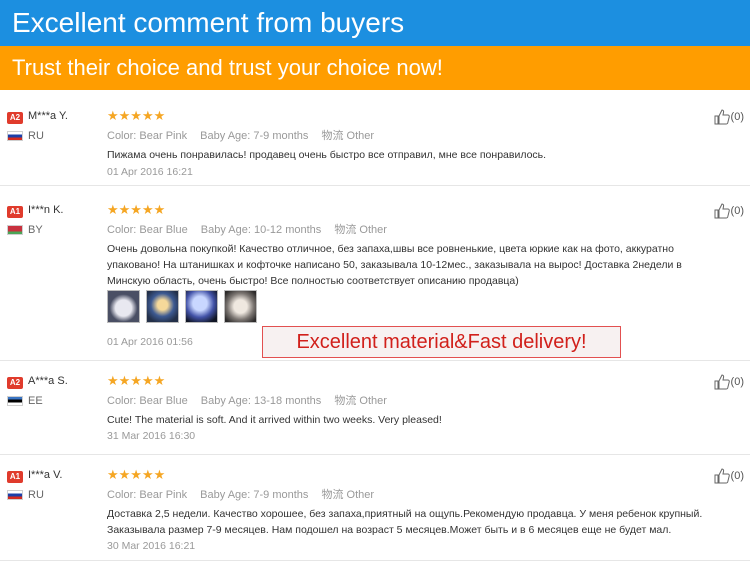 This screenshot has height=570, width=750. Describe the element at coordinates (15, 401) in the screenshot. I see `estonia-flag-icon` at that location.